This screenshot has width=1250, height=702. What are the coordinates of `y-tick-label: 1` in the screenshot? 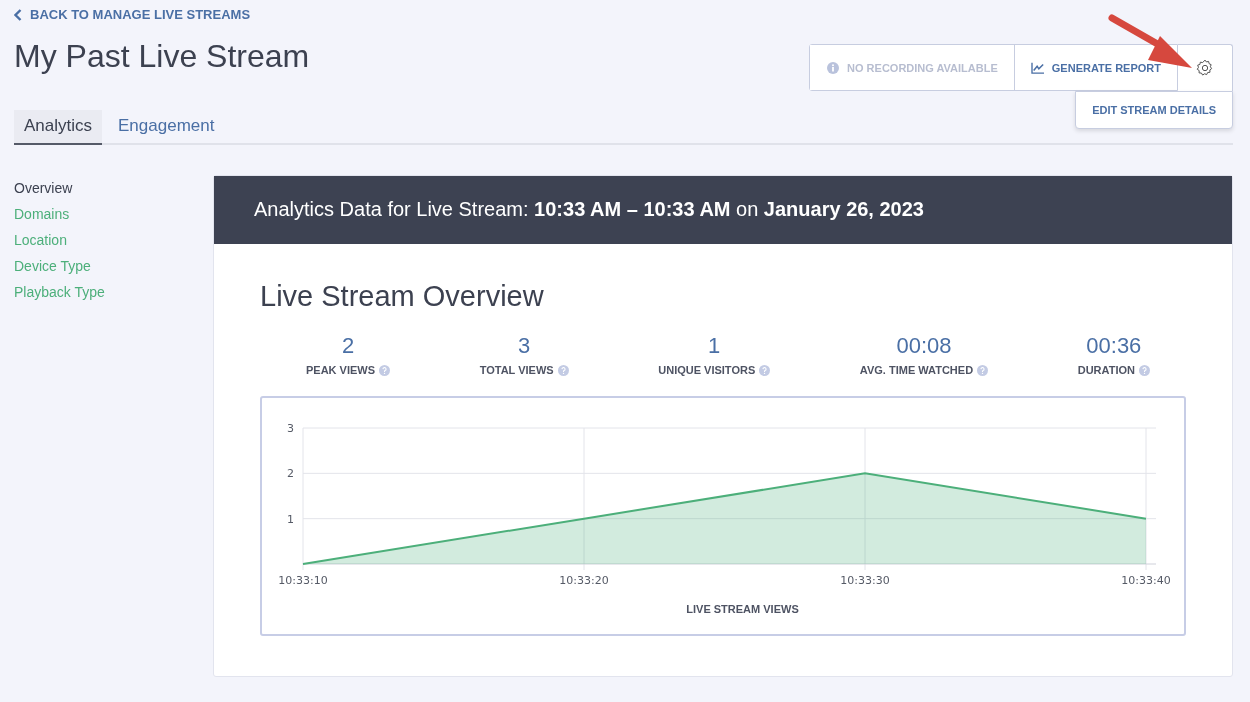 It's located at (290, 519).